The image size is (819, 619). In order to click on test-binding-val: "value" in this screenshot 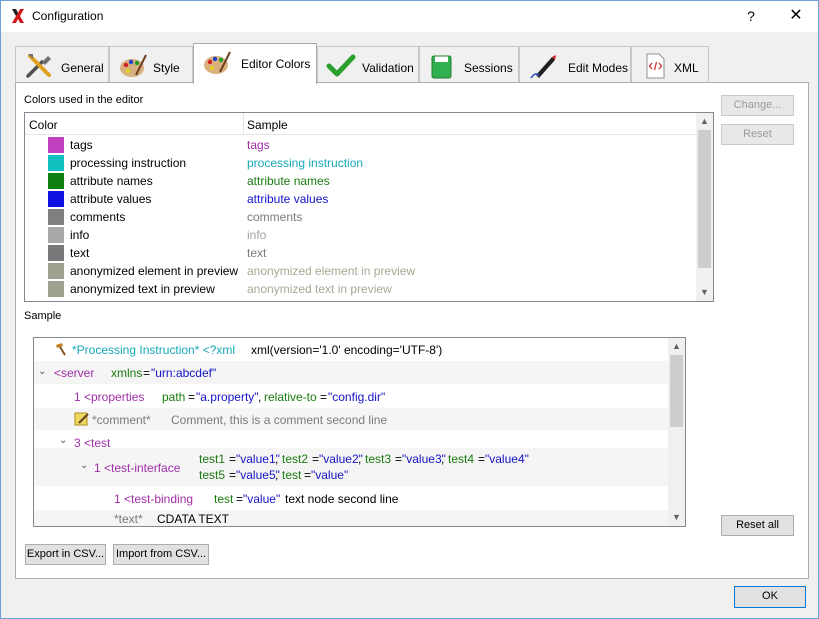, I will do `click(262, 499)`.